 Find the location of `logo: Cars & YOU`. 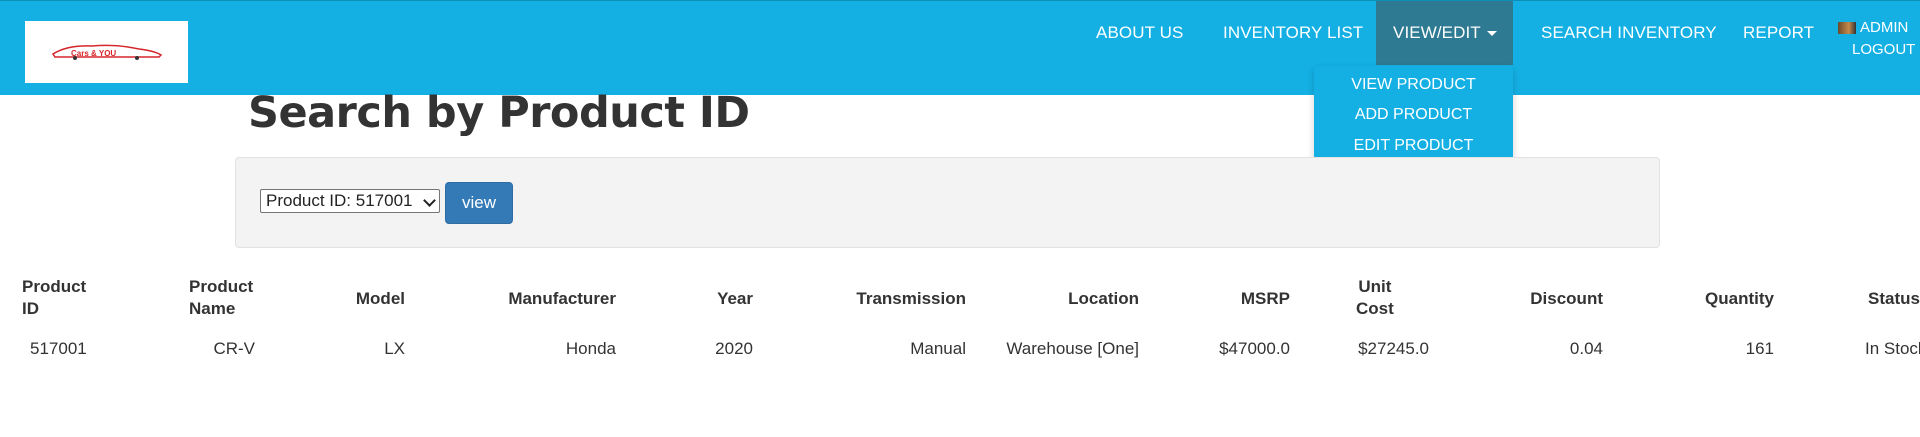

logo: Cars & YOU is located at coordinates (106, 52).